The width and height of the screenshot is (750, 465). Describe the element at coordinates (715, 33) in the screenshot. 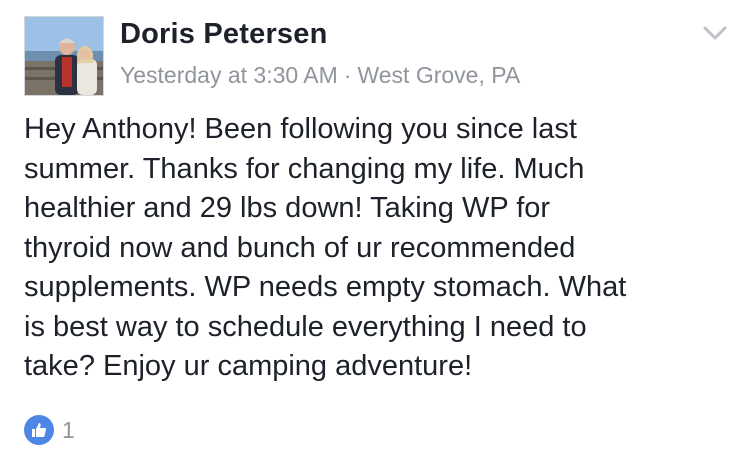

I see `chevron-down-icon` at that location.